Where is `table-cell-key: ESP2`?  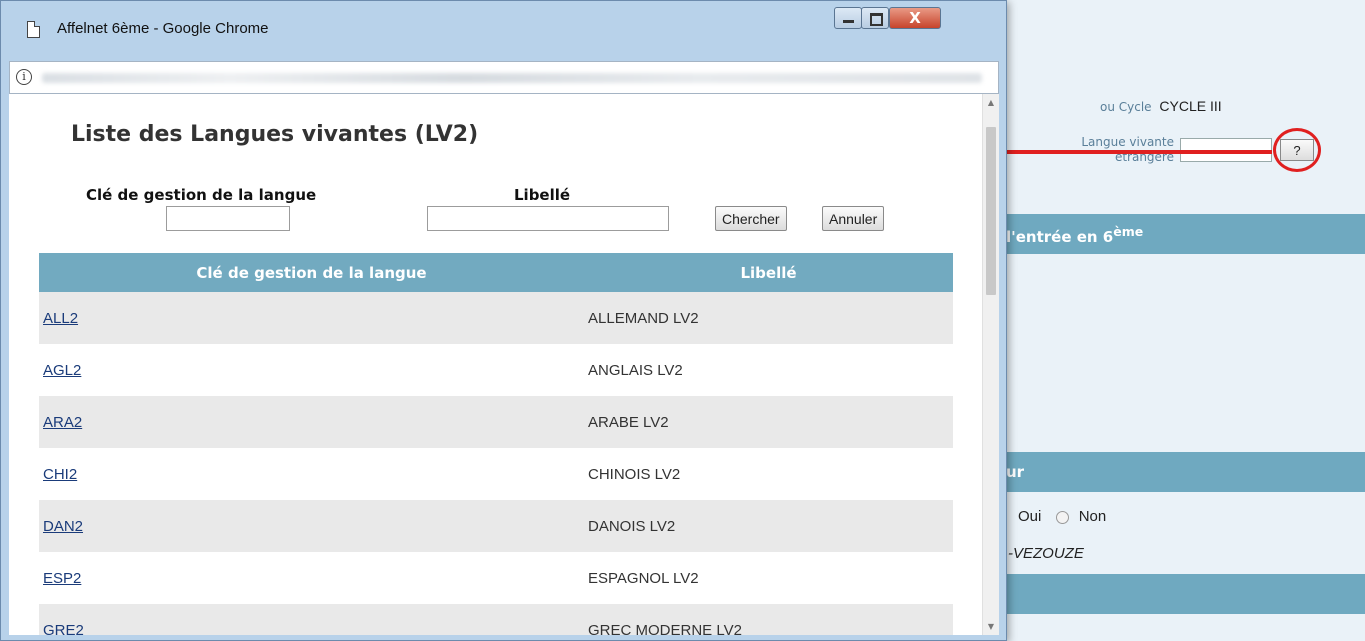
table-cell-key: ESP2 is located at coordinates (311, 578).